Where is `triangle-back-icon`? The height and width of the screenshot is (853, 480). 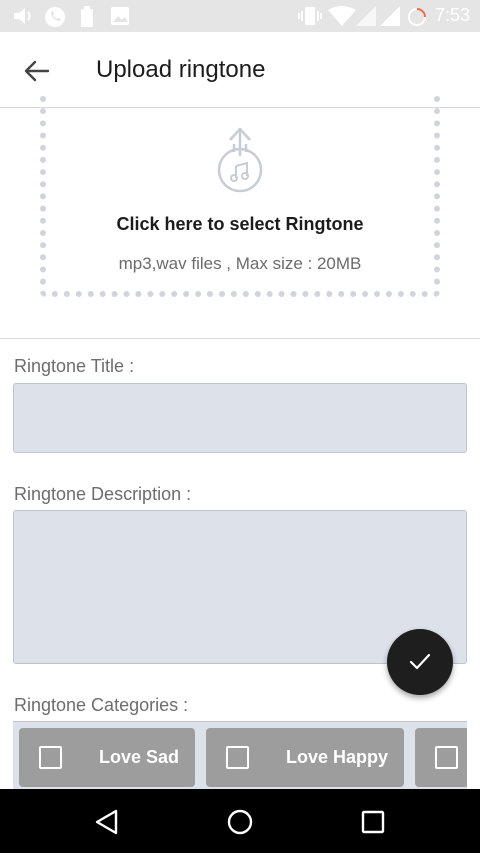 triangle-back-icon is located at coordinates (106, 822).